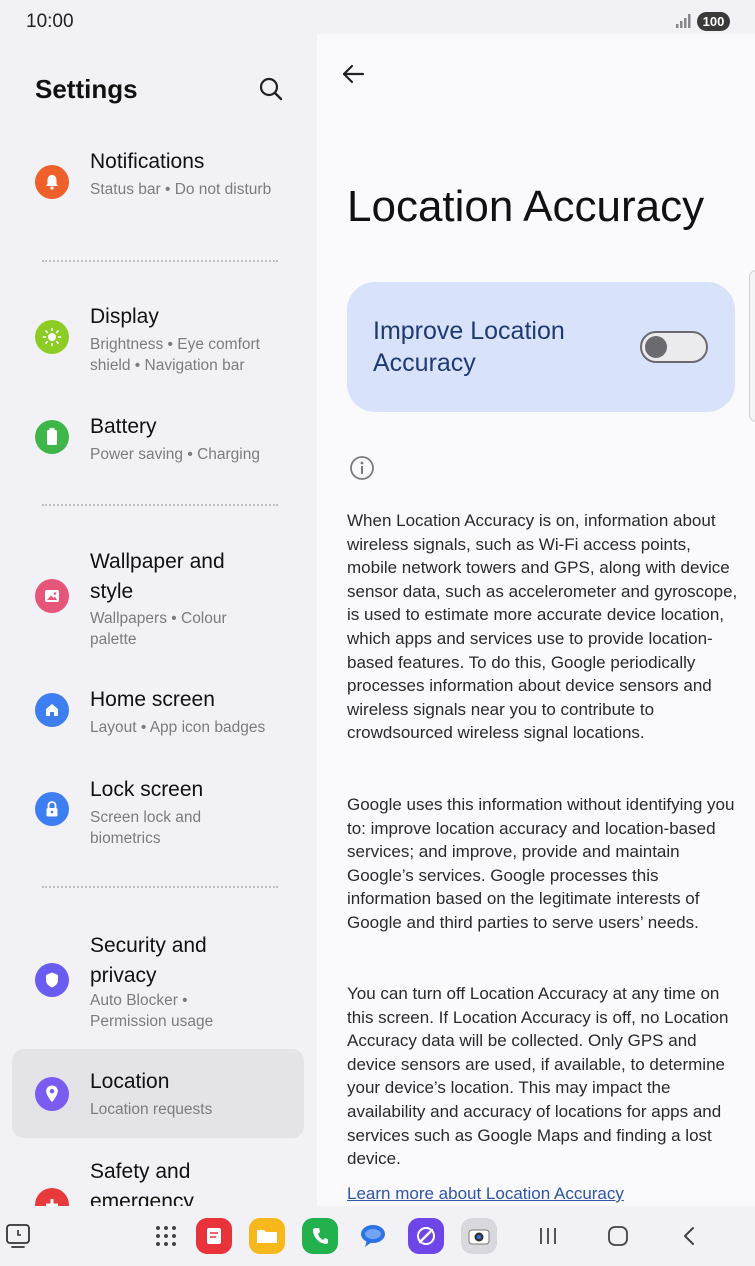 This screenshot has width=755, height=1266. What do you see at coordinates (479, 1236) in the screenshot?
I see `camera-app-icon` at bounding box center [479, 1236].